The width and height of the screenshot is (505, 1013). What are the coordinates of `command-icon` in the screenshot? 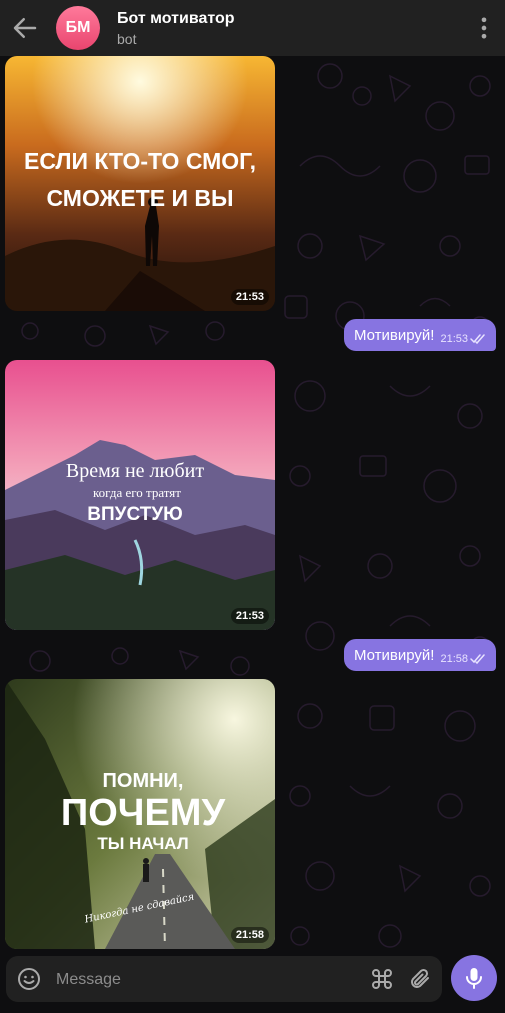 It's located at (382, 979).